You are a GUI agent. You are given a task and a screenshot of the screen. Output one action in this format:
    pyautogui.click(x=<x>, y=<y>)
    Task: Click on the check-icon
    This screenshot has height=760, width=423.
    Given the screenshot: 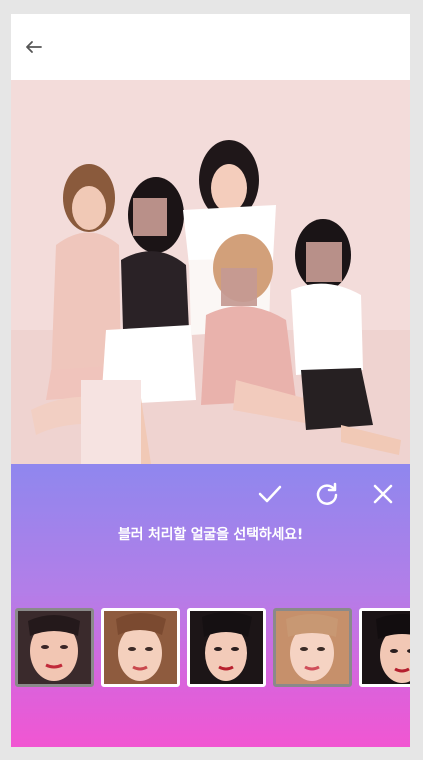 What is the action you would take?
    pyautogui.click(x=270, y=494)
    